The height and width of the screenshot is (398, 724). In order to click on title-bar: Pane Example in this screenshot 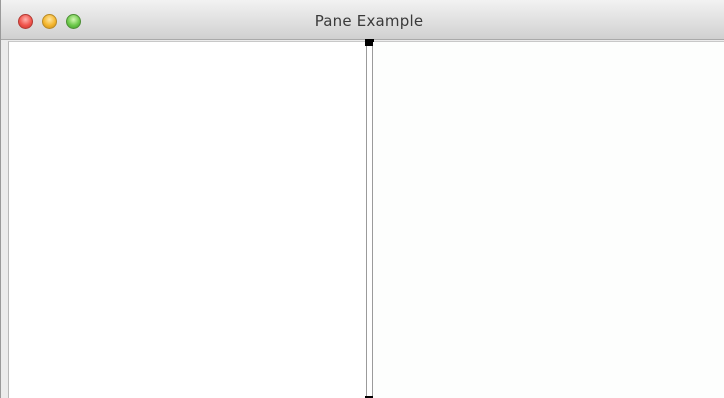, I will do `click(362, 20)`.